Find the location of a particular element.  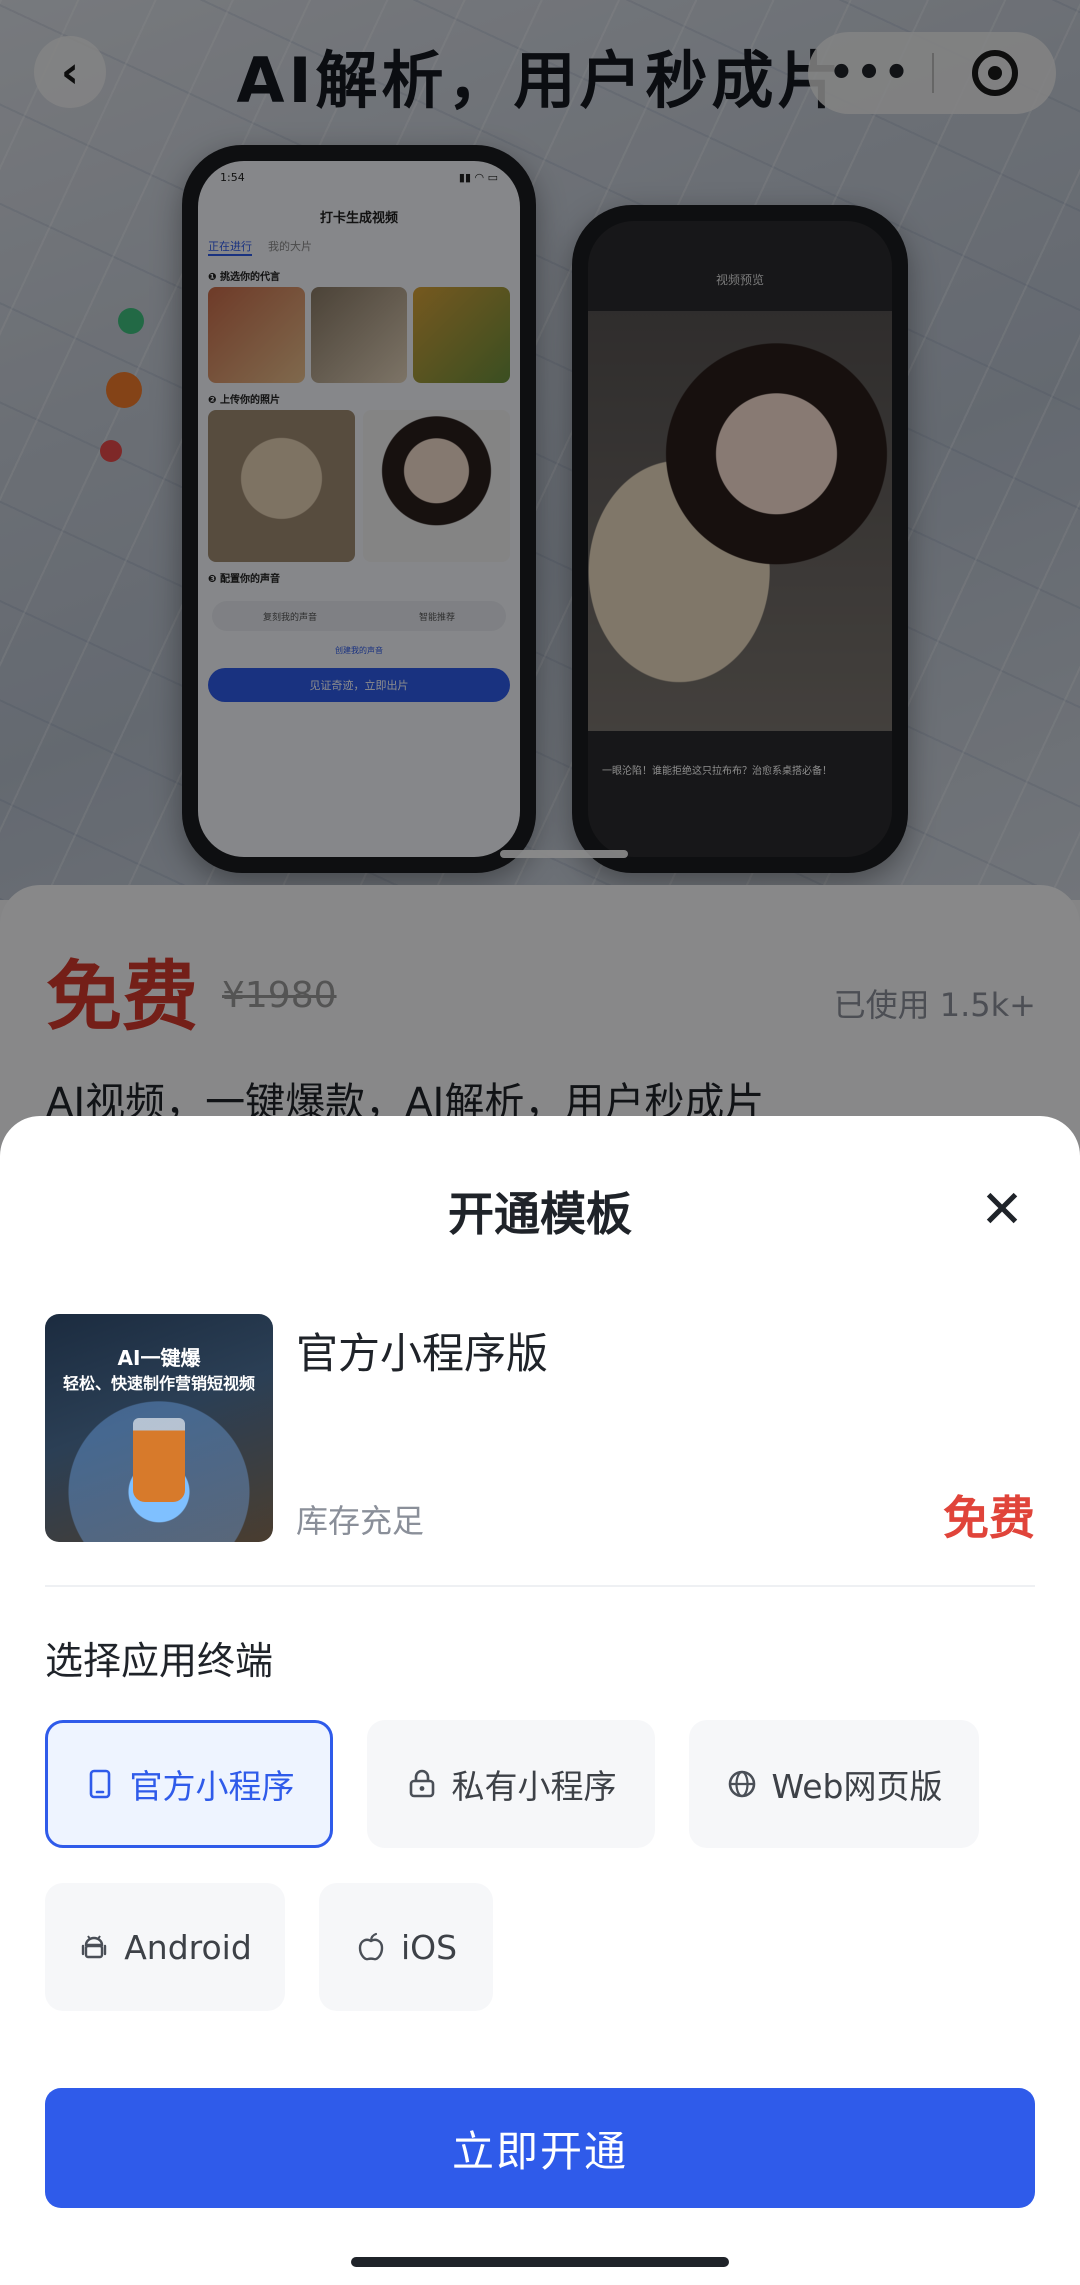

option-ios: iOS is located at coordinates (406, 1947).